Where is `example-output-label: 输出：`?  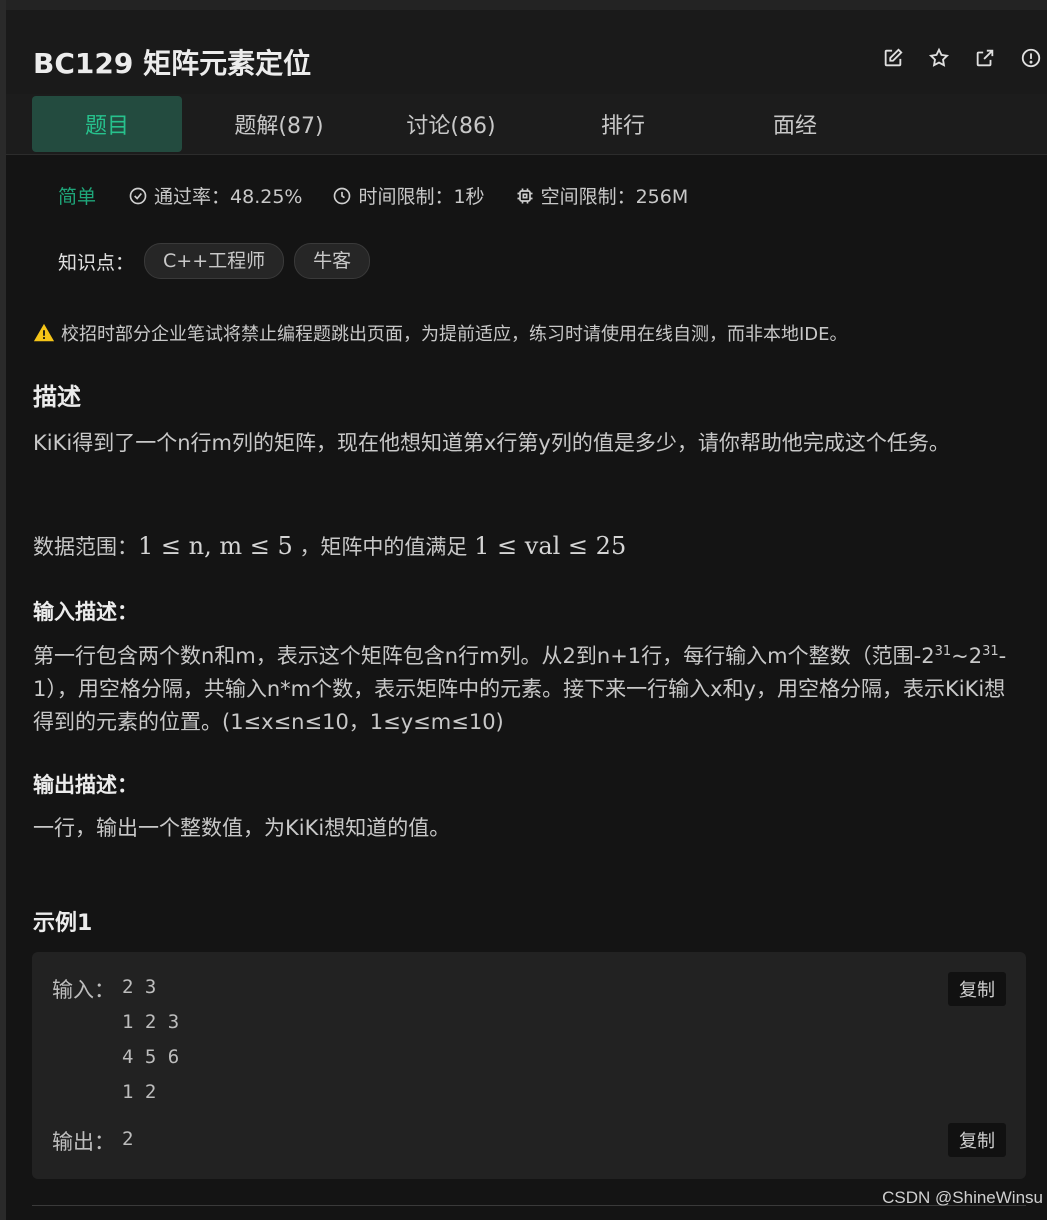
example-output-label: 输出： is located at coordinates (83, 1142).